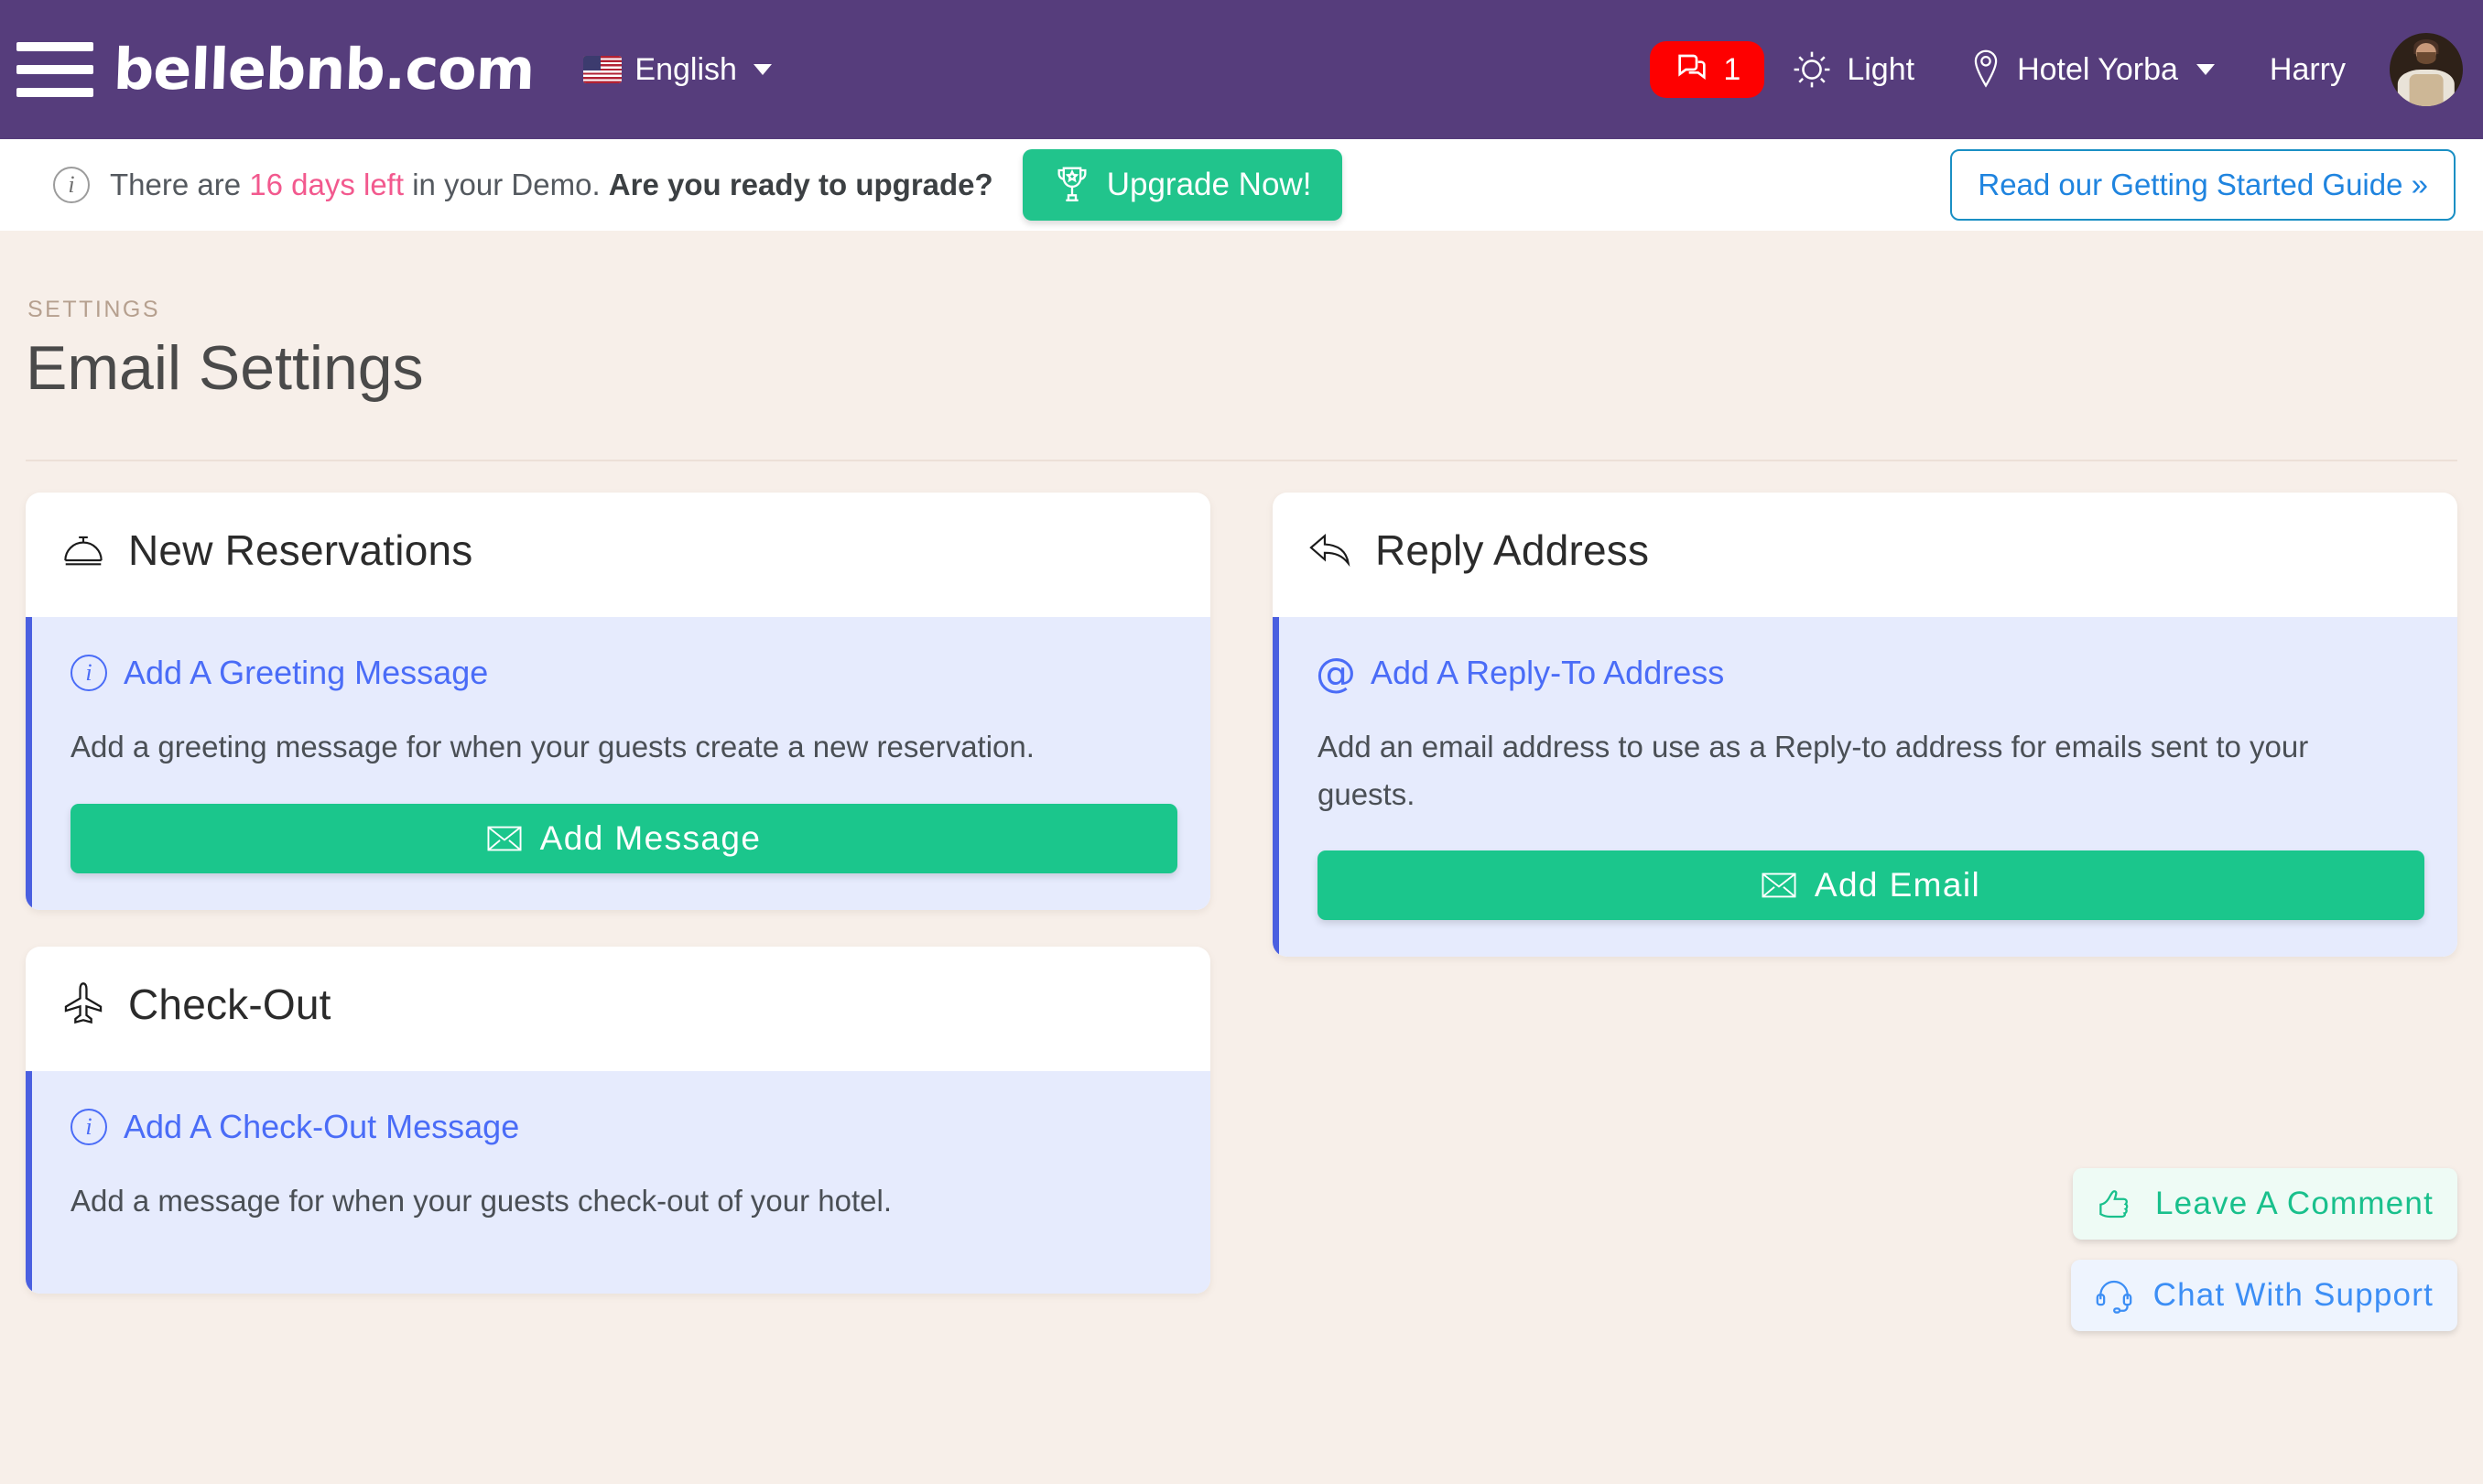 The width and height of the screenshot is (2483, 1484). I want to click on thumbs-up-icon, so click(2116, 1204).